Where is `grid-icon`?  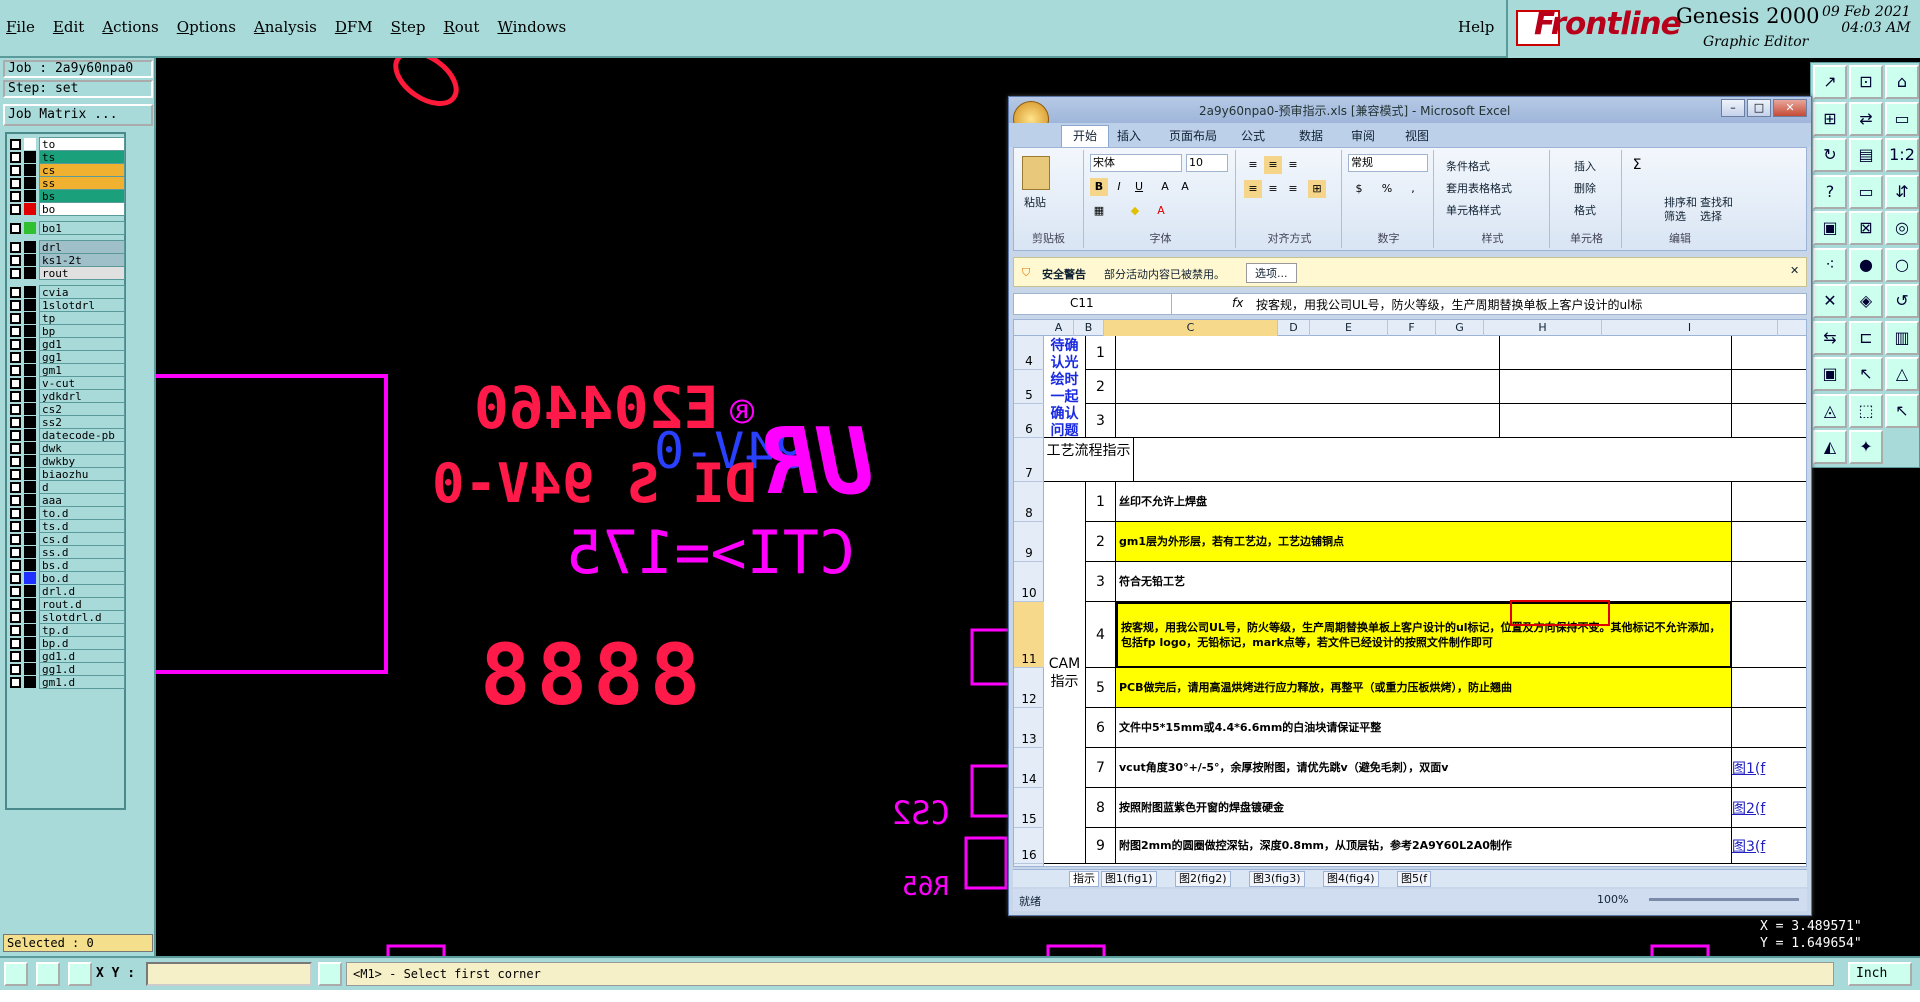 grid-icon is located at coordinates (80, 974).